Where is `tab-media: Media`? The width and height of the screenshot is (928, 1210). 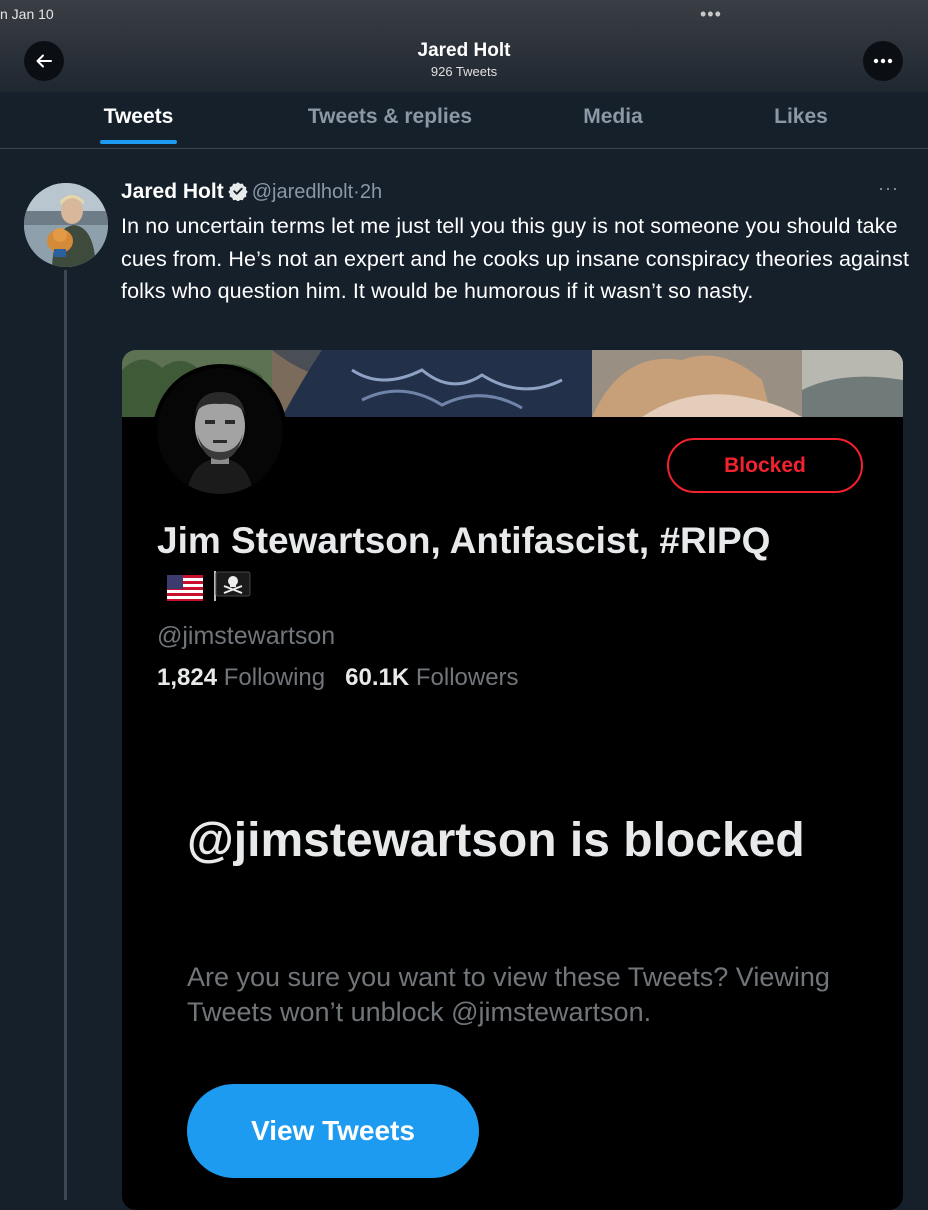
tab-media: Media is located at coordinates (613, 117).